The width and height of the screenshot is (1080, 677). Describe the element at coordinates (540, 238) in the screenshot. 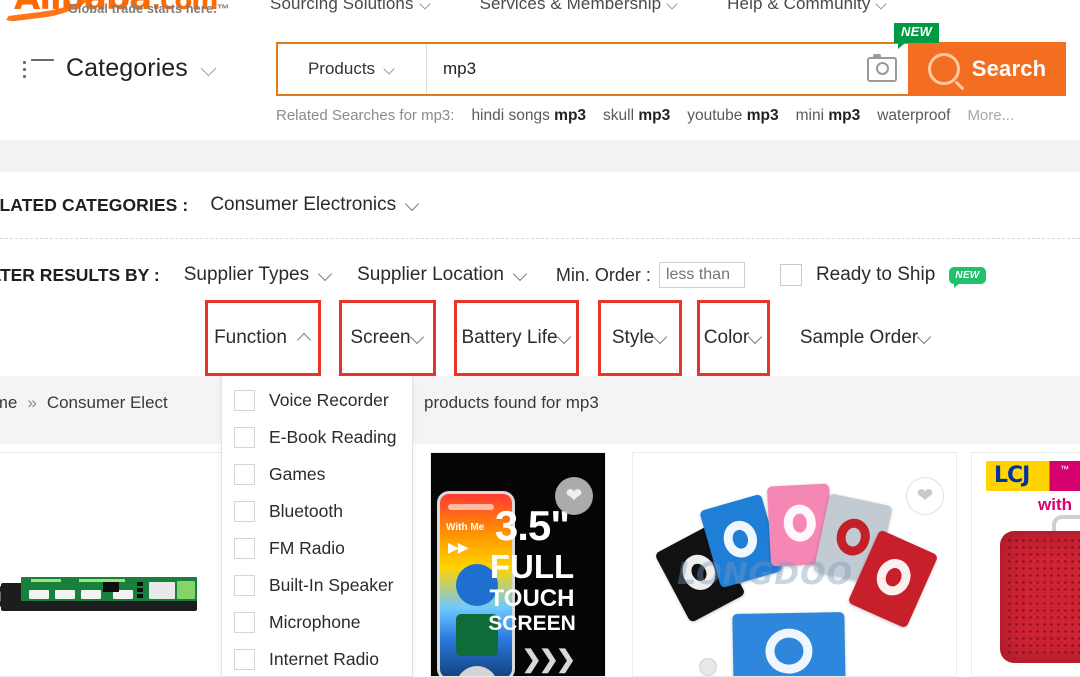

I see `dashed-divider` at that location.